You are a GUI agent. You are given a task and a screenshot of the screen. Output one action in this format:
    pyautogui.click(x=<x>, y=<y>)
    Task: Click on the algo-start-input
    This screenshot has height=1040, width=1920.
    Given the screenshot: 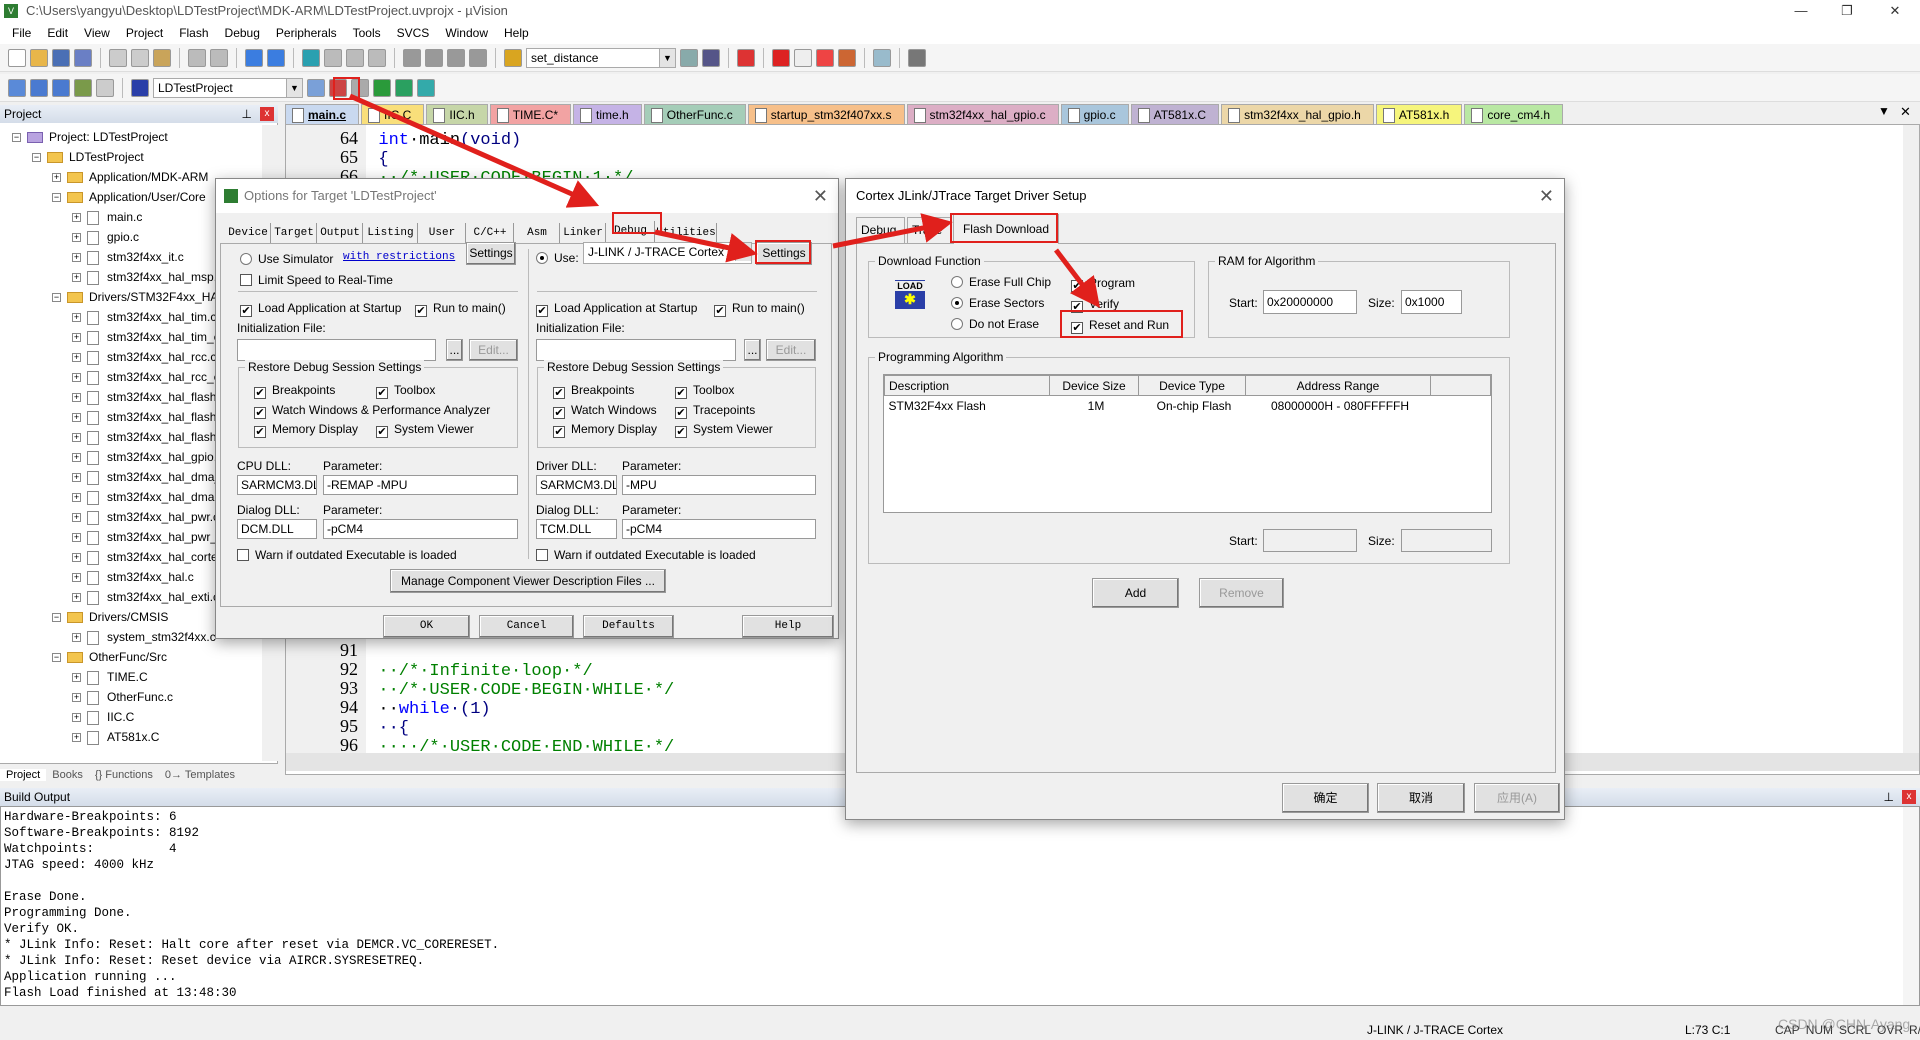 What is the action you would take?
    pyautogui.click(x=1310, y=540)
    